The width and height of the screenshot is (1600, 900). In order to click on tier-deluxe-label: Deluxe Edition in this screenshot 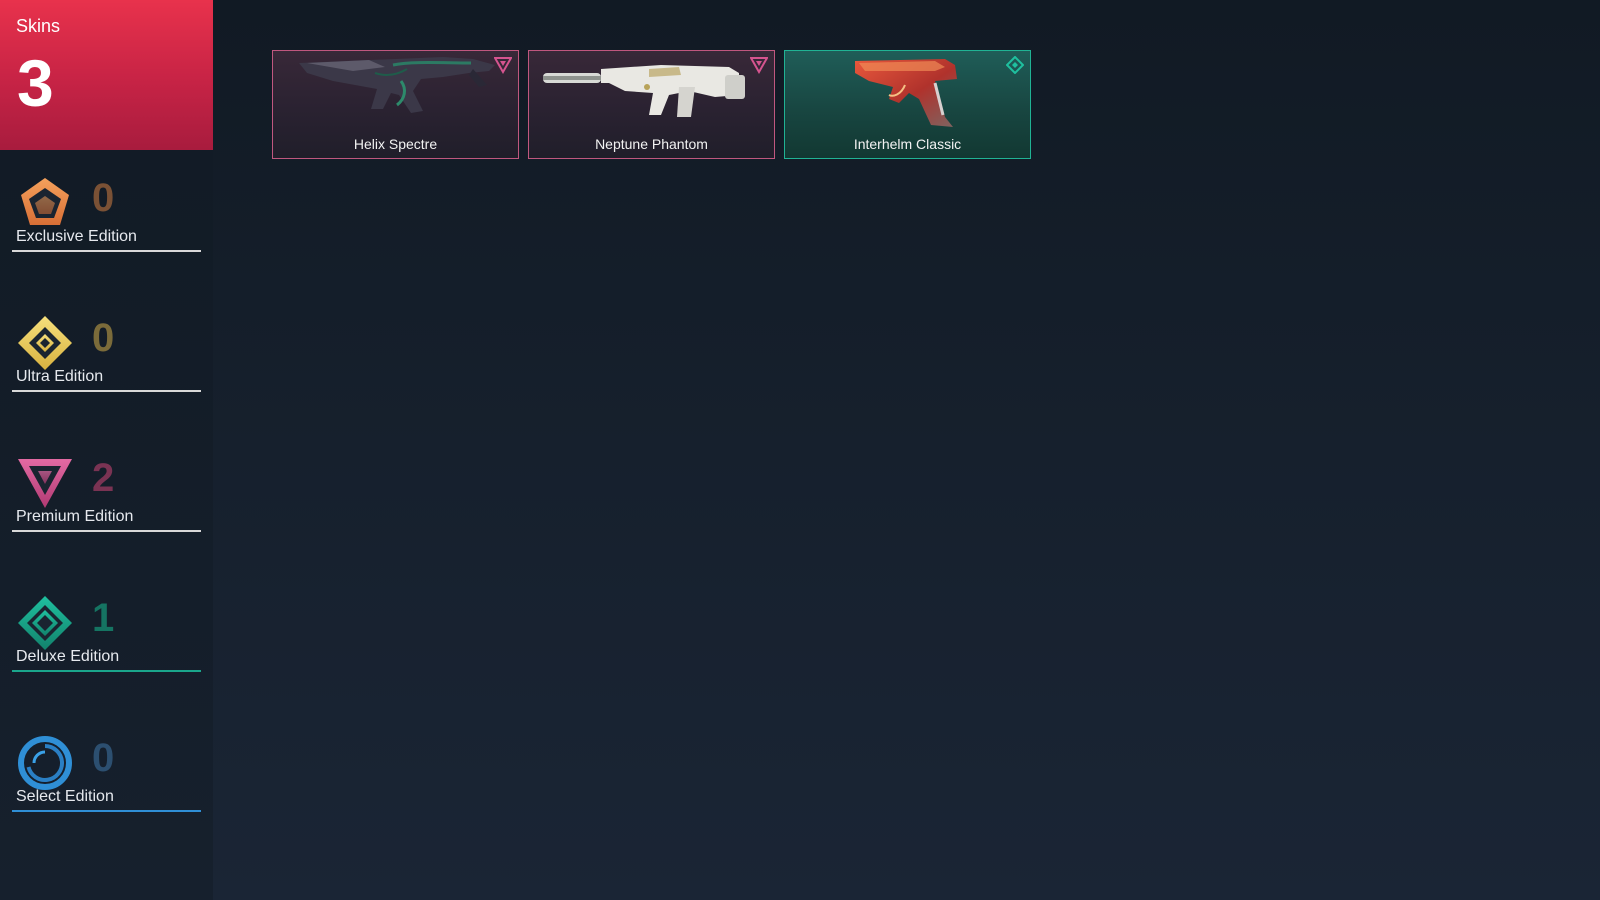, I will do `click(68, 656)`.